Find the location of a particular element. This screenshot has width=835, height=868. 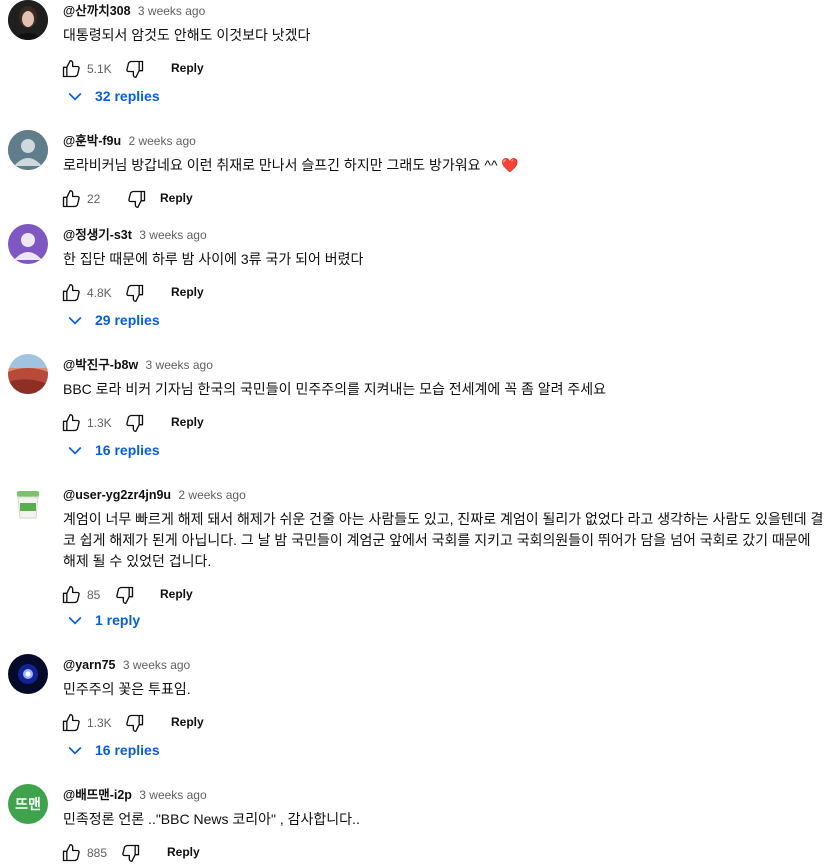

view-replies-button: 29 replies is located at coordinates (111, 320).